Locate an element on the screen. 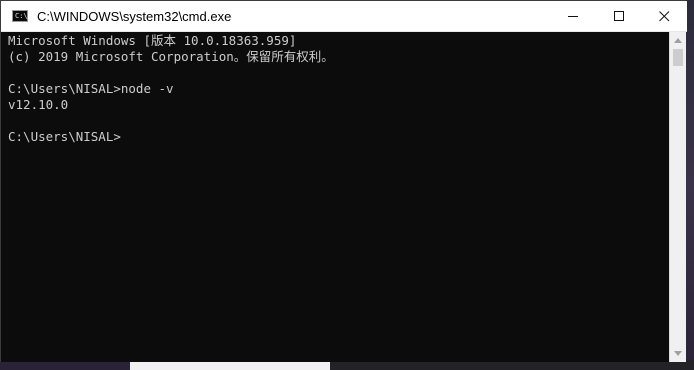  vertical-scrollbar is located at coordinates (677, 197).